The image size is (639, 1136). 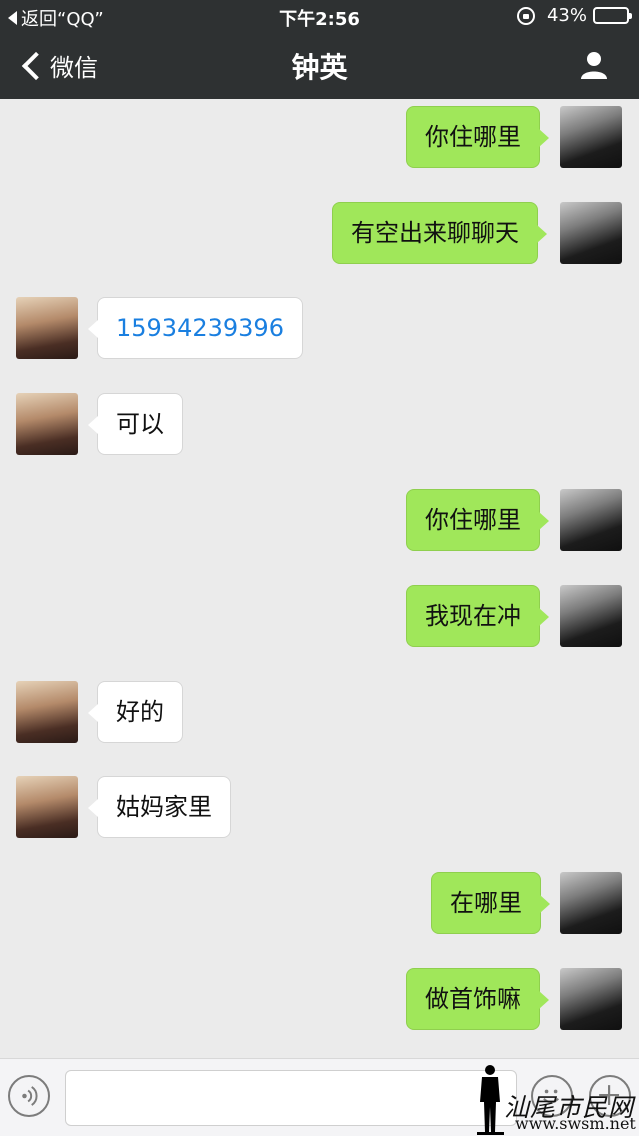 What do you see at coordinates (477, 999) in the screenshot?
I see `message-bubble-sent: 做首饰嘛` at bounding box center [477, 999].